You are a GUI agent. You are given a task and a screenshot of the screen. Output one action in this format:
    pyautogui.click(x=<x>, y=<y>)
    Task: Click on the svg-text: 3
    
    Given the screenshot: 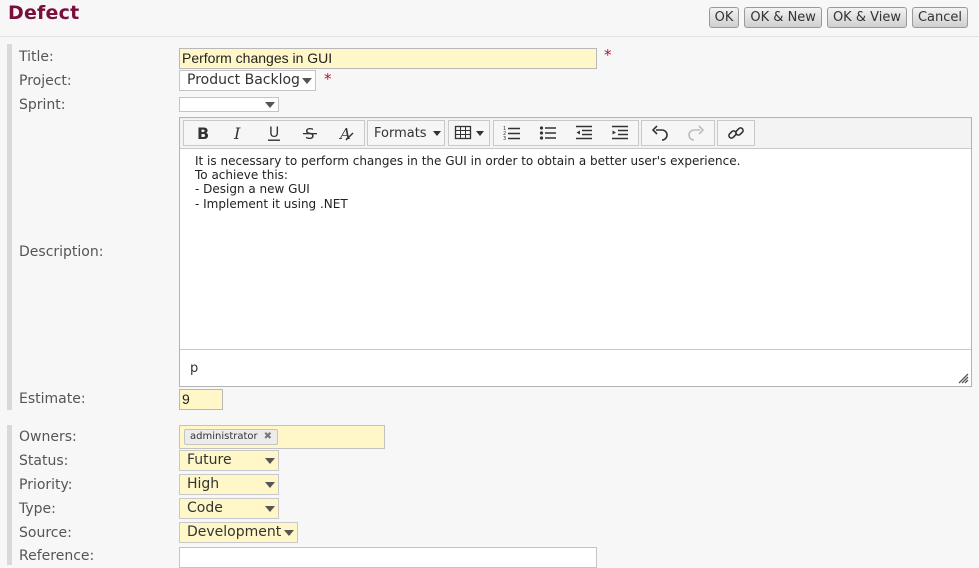 What is the action you would take?
    pyautogui.click(x=504, y=139)
    